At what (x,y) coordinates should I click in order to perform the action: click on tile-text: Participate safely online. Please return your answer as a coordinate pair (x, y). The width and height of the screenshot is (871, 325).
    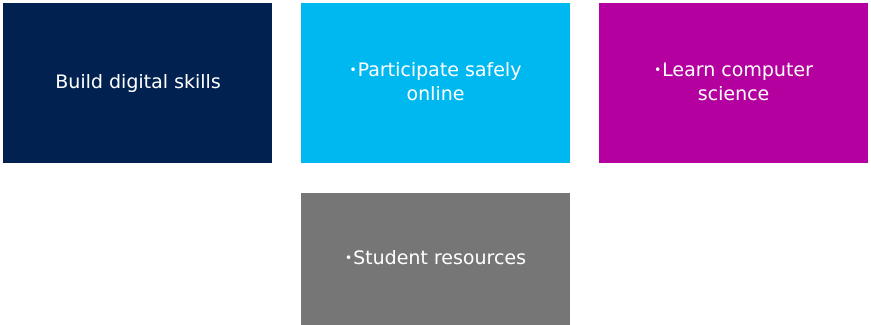
    Looking at the image, I should click on (439, 82).